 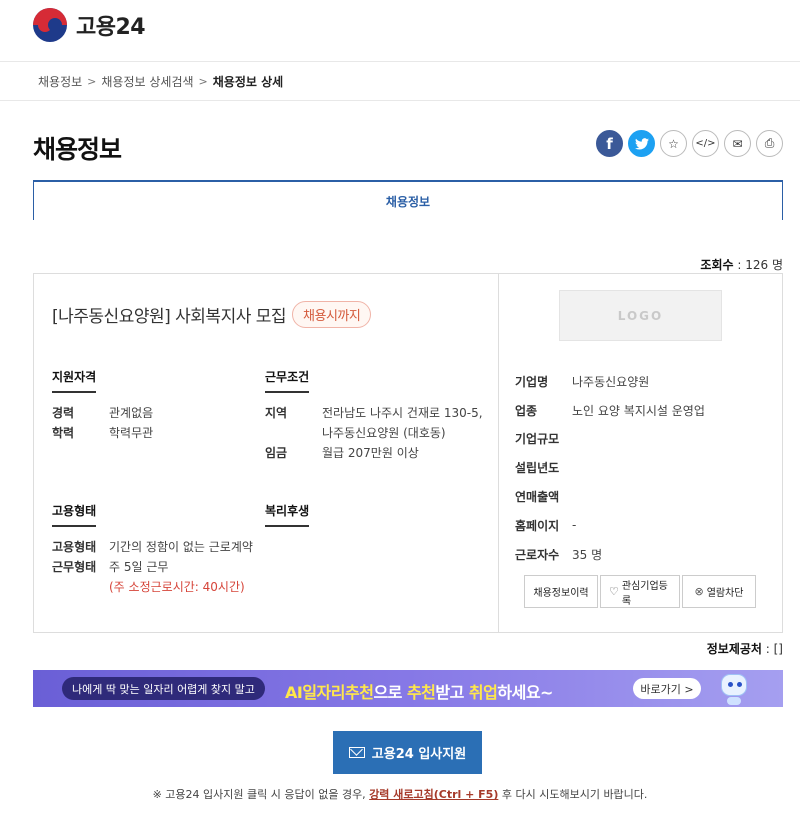 I want to click on facebook-icon: f, so click(x=609, y=143).